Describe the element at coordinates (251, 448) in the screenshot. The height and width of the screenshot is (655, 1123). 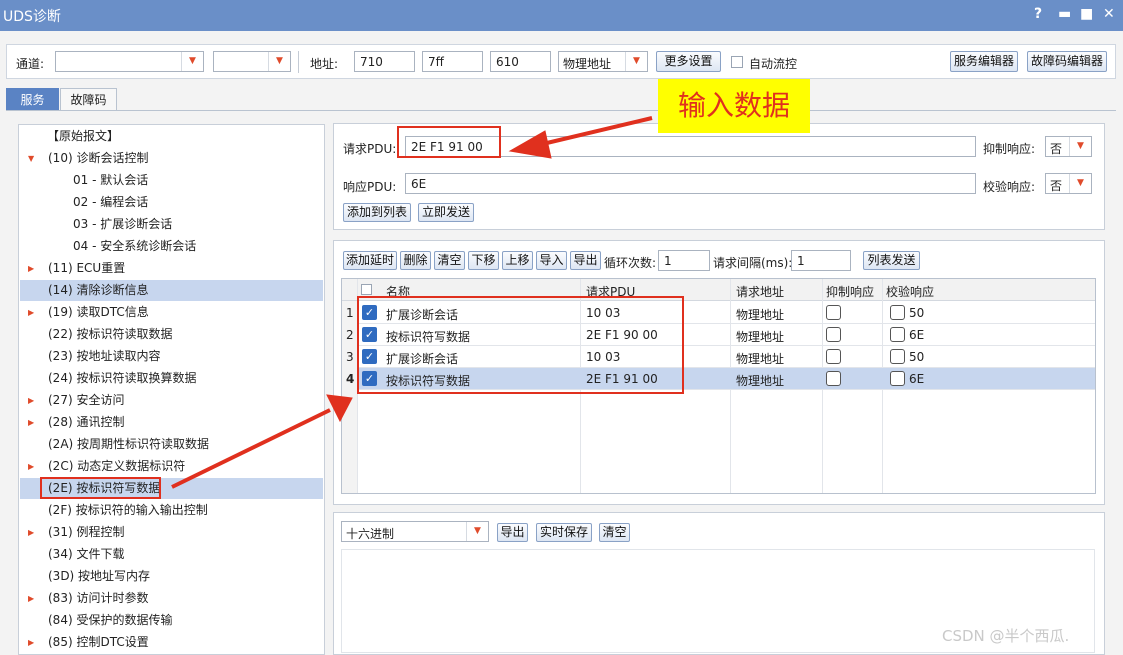
I see `arrow-to-table-line` at that location.